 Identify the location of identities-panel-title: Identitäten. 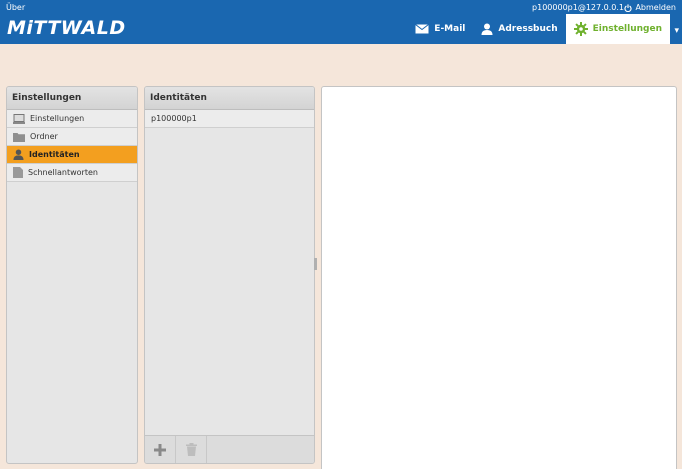
(229, 98).